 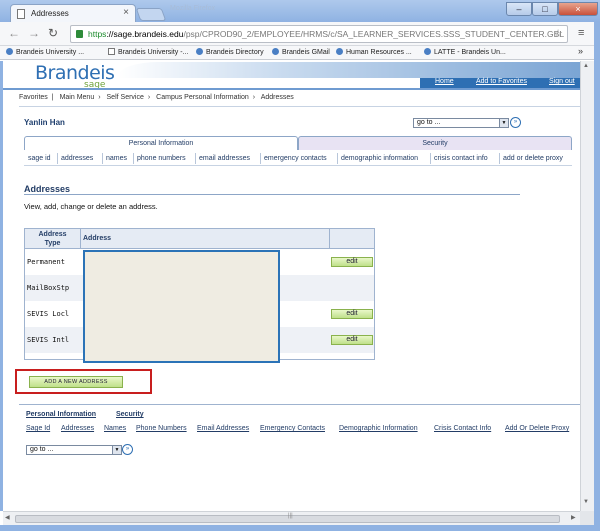 I want to click on menu-icon: ≡, so click(x=581, y=33).